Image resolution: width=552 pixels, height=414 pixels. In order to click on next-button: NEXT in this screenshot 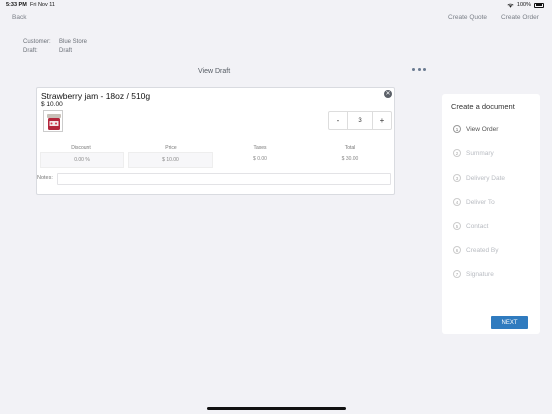, I will do `click(509, 322)`.